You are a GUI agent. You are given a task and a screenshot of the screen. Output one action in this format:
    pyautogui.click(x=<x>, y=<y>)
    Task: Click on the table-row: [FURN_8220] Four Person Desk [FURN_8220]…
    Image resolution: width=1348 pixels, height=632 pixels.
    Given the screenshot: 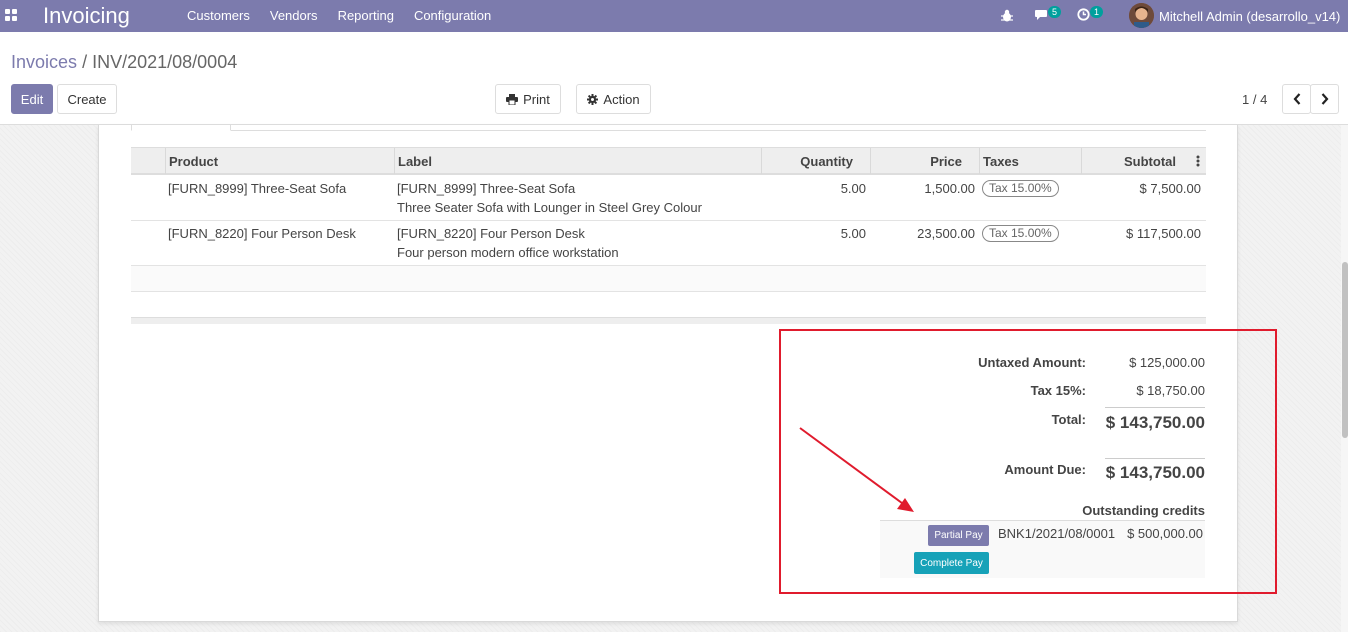 What is the action you would take?
    pyautogui.click(x=668, y=243)
    